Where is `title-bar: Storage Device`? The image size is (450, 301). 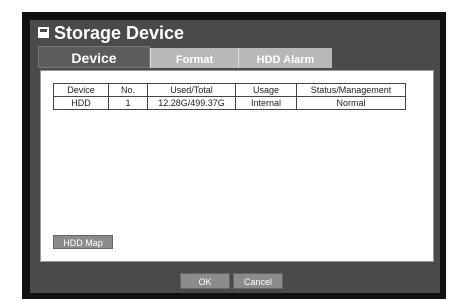 title-bar: Storage Device is located at coordinates (235, 33).